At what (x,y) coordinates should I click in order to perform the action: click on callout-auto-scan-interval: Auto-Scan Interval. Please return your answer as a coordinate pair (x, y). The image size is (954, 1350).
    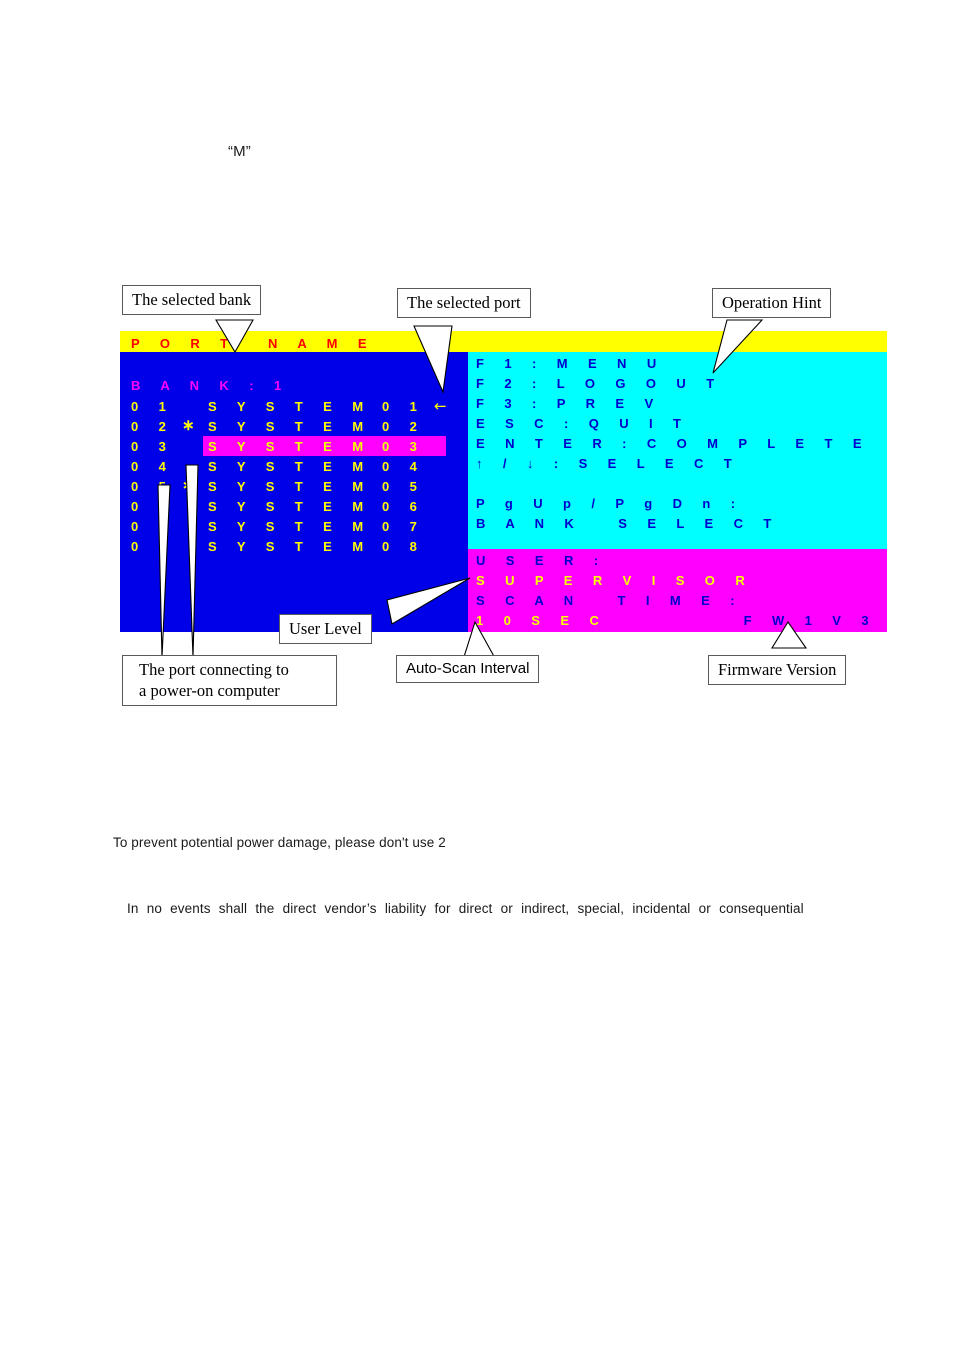
    Looking at the image, I should click on (468, 669).